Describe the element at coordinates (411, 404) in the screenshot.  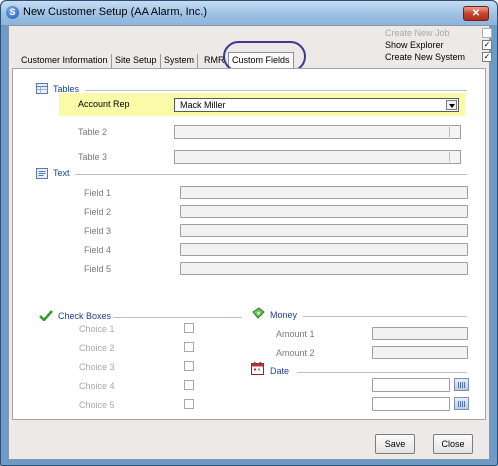
I see `date-2-input` at that location.